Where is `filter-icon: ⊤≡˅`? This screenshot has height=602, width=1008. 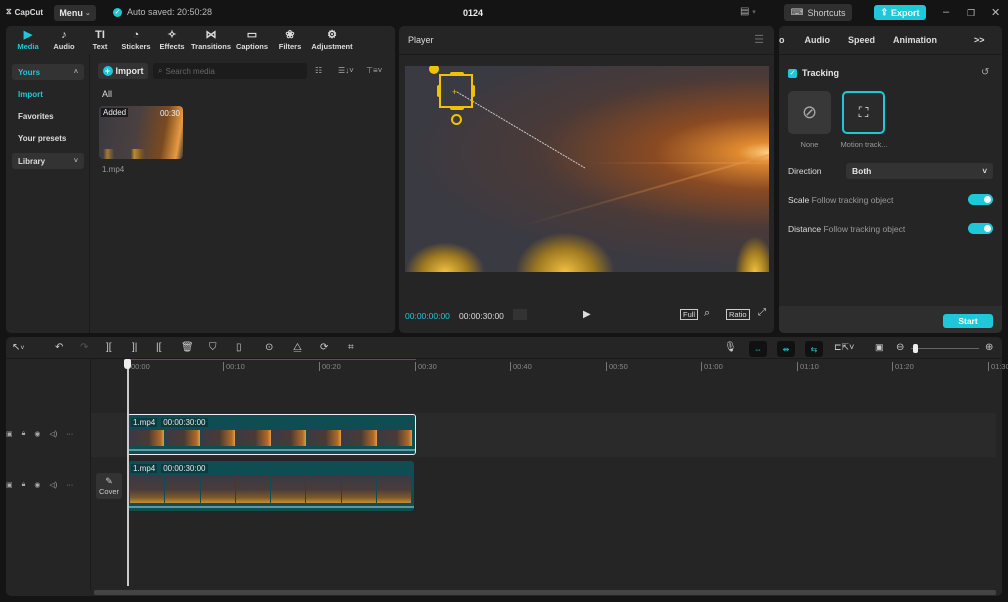 filter-icon: ⊤≡˅ is located at coordinates (374, 70).